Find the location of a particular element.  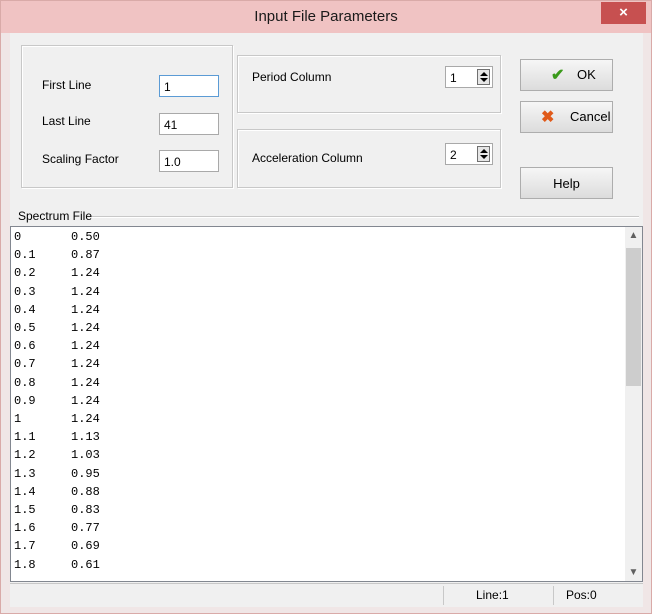

spectrum-row: 0.9 1.24 is located at coordinates (57, 401).